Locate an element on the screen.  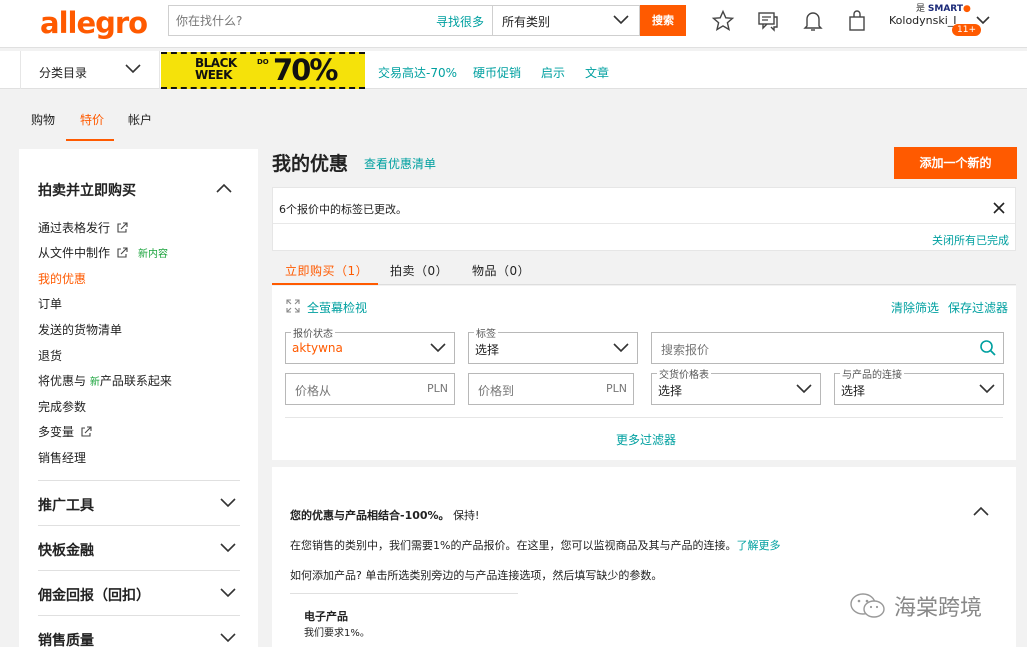
cart-bag-icon is located at coordinates (857, 21).